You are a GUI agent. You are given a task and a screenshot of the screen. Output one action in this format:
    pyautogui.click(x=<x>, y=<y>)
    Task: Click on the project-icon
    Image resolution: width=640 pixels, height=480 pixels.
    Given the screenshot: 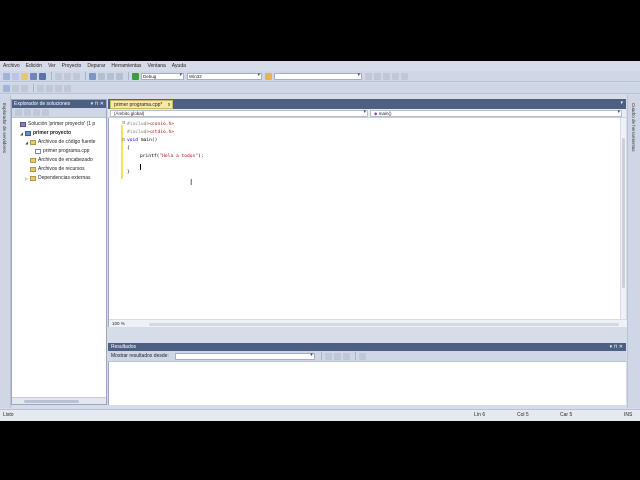 What is the action you would take?
    pyautogui.click(x=28, y=133)
    